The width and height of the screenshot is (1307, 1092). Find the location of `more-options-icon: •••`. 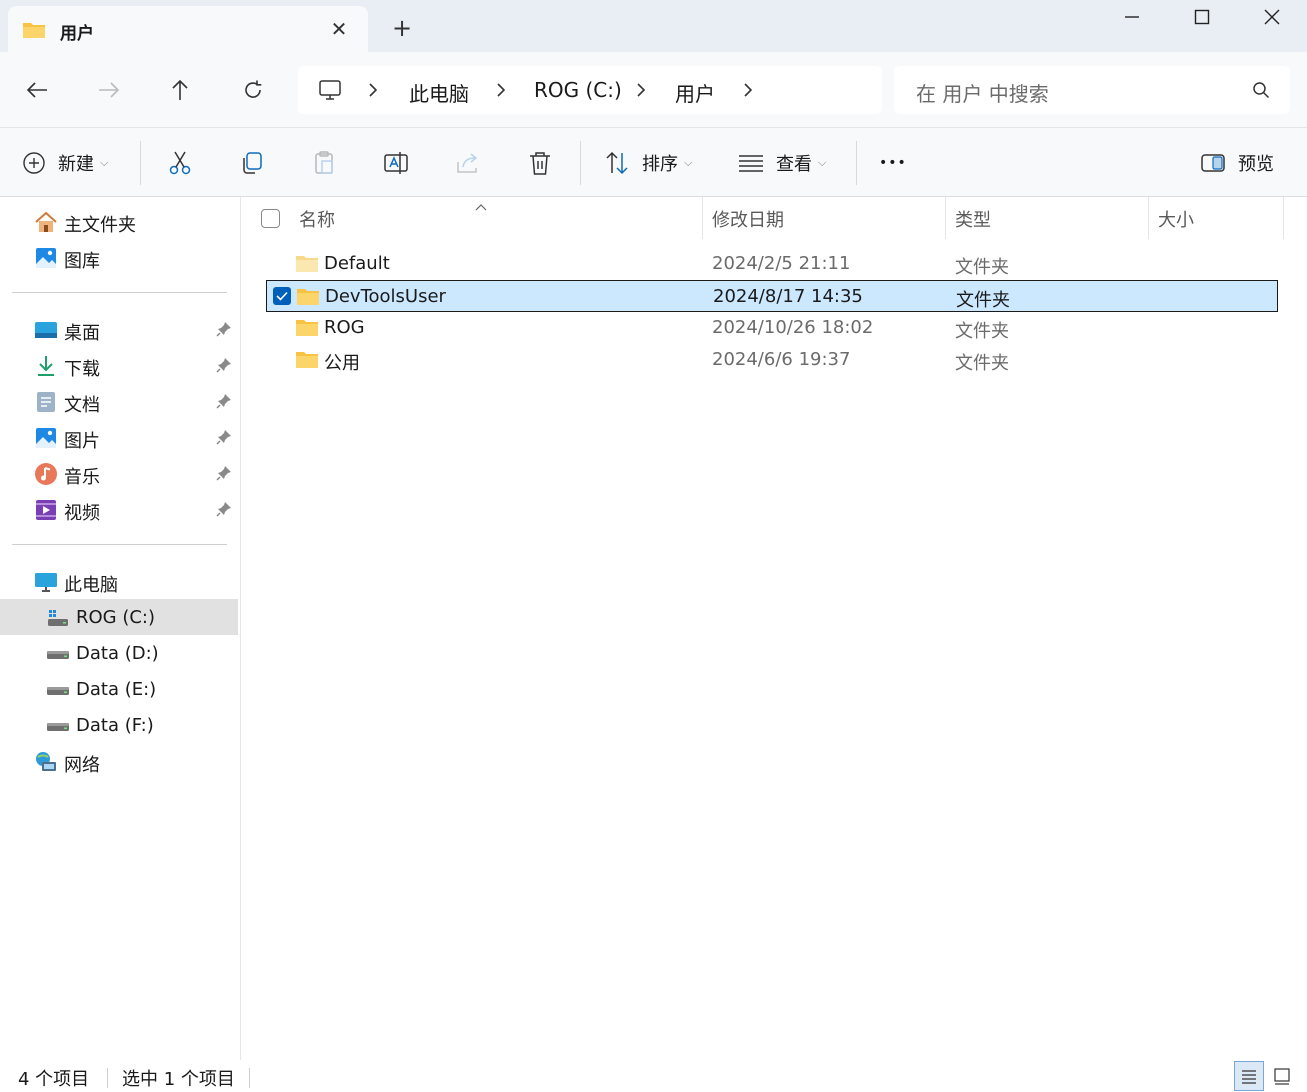

more-options-icon: ••• is located at coordinates (893, 163).